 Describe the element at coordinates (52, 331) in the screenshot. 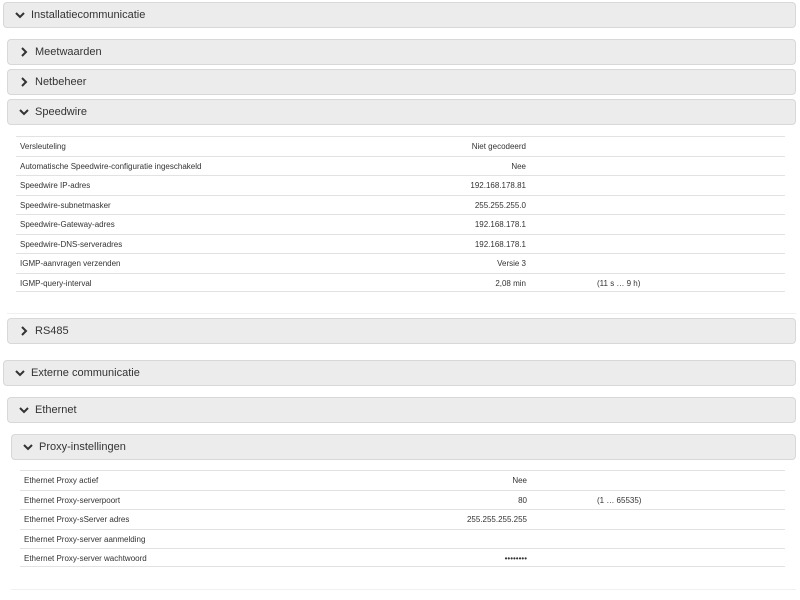

I see `section-label: RS485` at that location.